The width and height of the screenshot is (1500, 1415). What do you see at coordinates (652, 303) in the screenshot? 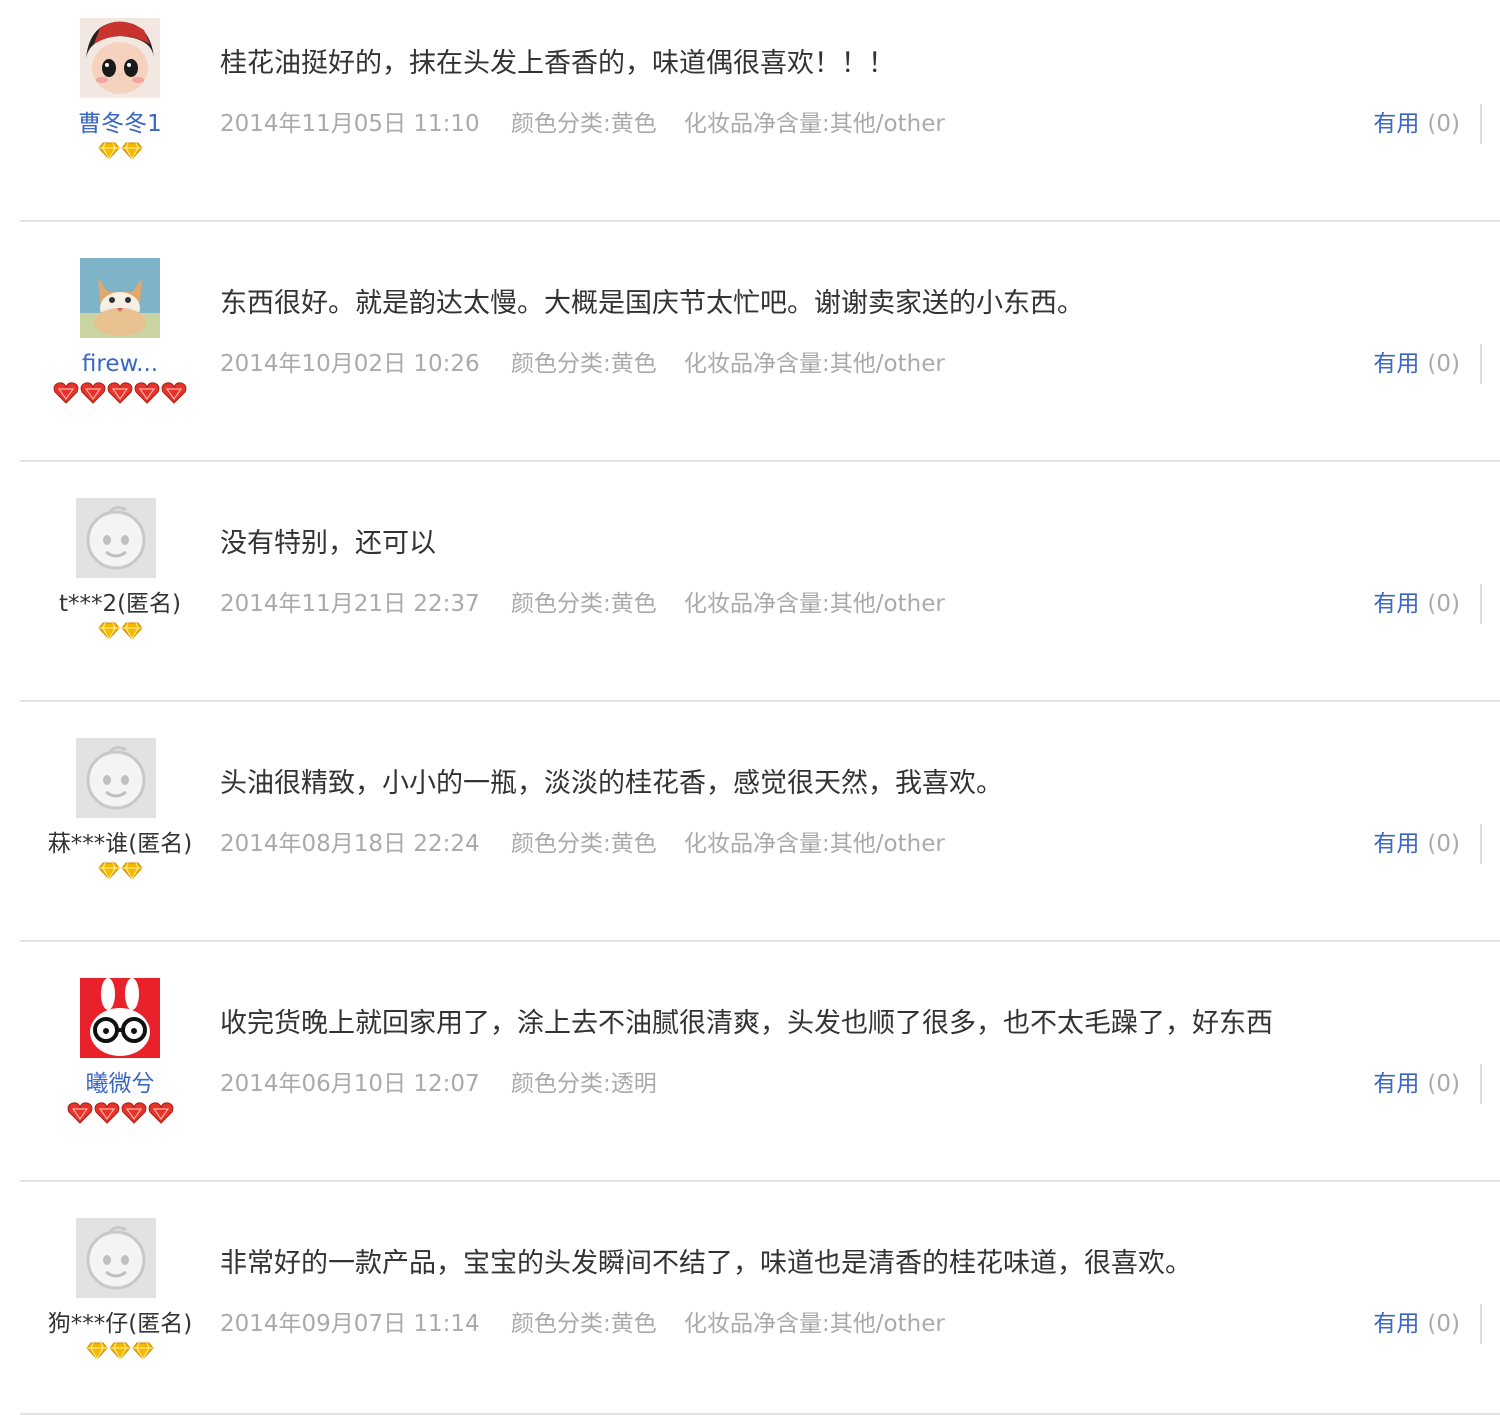
I see `review-text: 东西很好。就是韵达太慢。大概是国庆节太忙吧。谢谢卖家送的小东西。` at bounding box center [652, 303].